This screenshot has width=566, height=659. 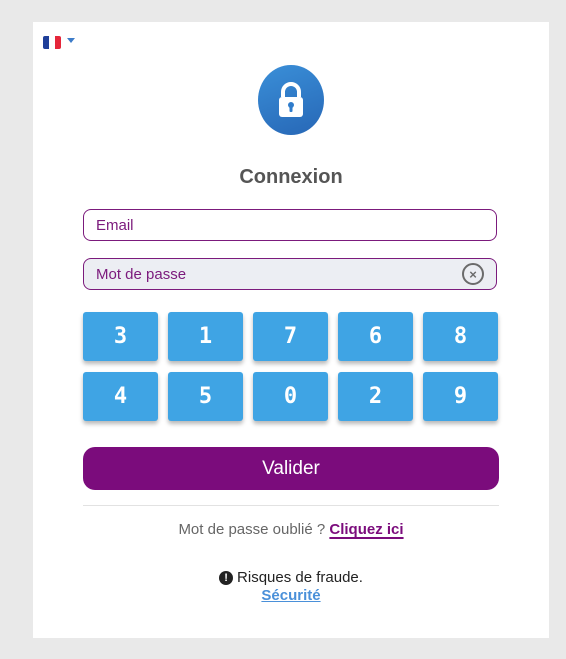 What do you see at coordinates (279, 274) in the screenshot?
I see `password-field` at bounding box center [279, 274].